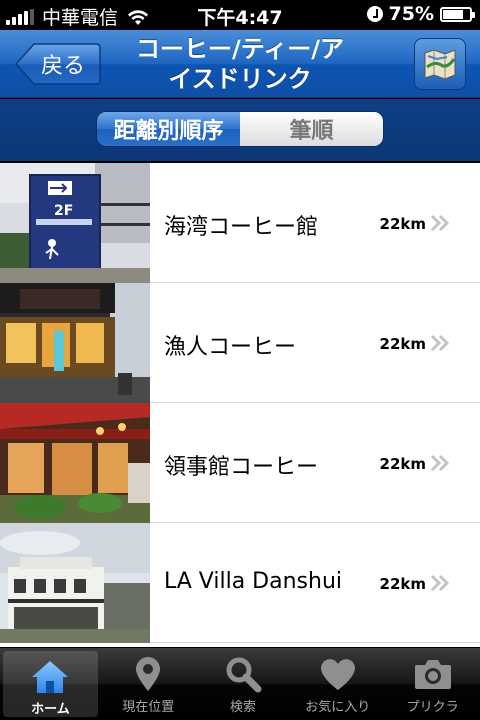 The image size is (480, 720). I want to click on sort-by-distance-segment: 距離別順序, so click(168, 129).